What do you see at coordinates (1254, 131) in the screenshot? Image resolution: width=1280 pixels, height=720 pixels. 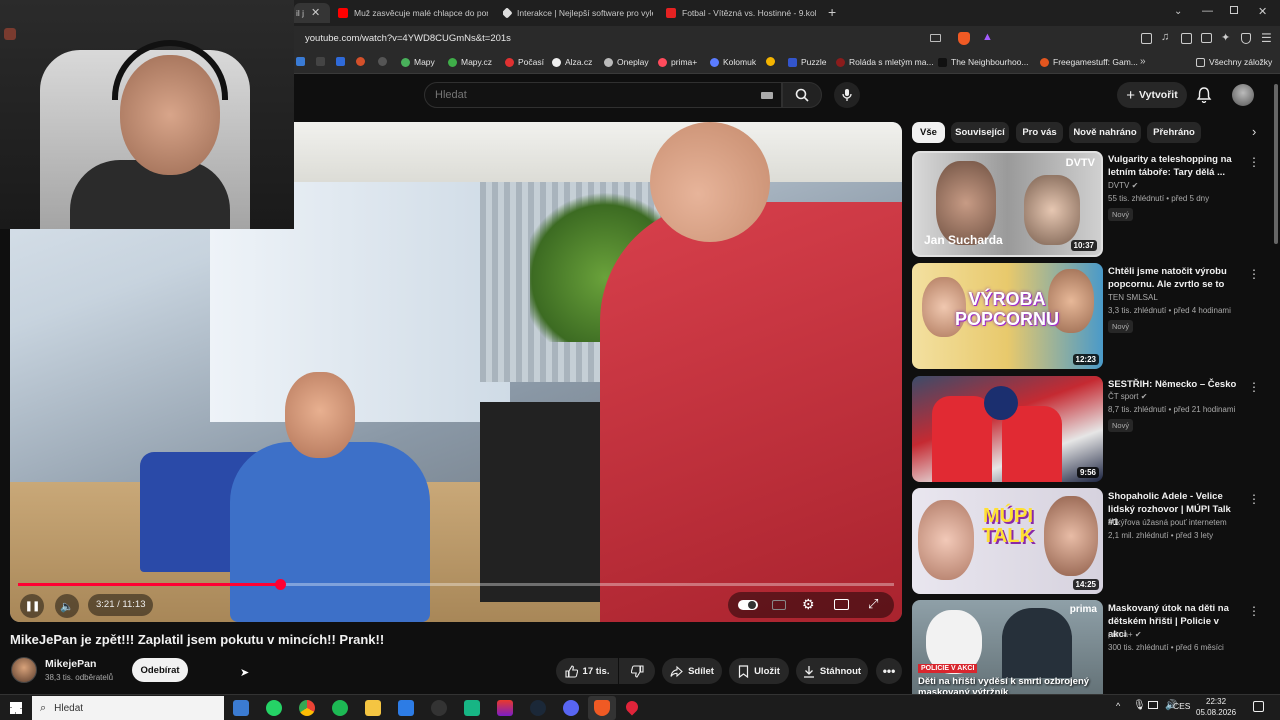 I see `chips-next-icon: ›` at bounding box center [1254, 131].